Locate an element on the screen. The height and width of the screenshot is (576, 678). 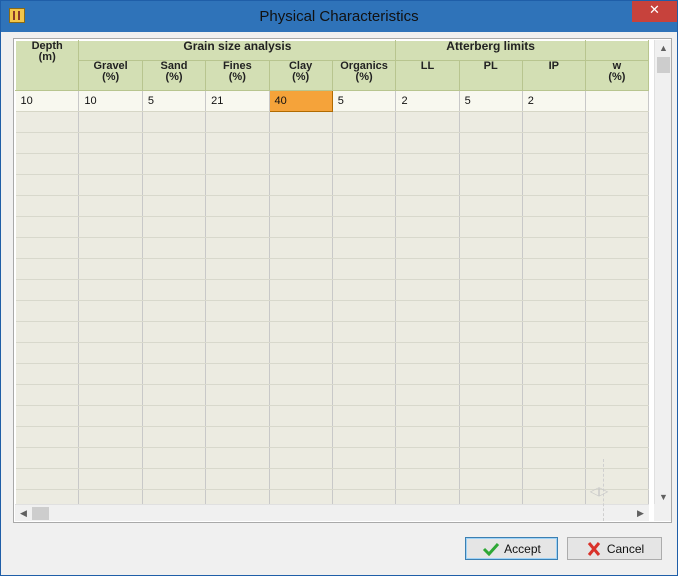
grid-cell: 21 is located at coordinates (237, 101).